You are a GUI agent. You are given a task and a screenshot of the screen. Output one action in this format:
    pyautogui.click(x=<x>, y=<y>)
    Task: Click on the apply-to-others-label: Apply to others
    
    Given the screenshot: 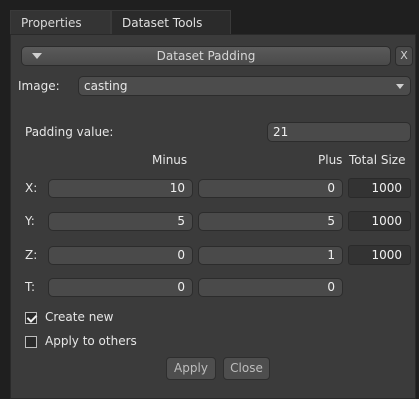 What is the action you would take?
    pyautogui.click(x=91, y=341)
    